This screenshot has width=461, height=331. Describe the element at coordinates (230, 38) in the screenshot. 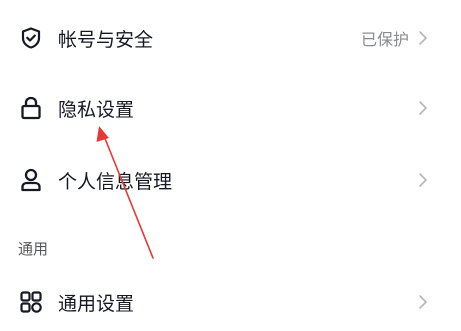

I see `settings-item-account-security: 帐号与安全 已保护` at that location.